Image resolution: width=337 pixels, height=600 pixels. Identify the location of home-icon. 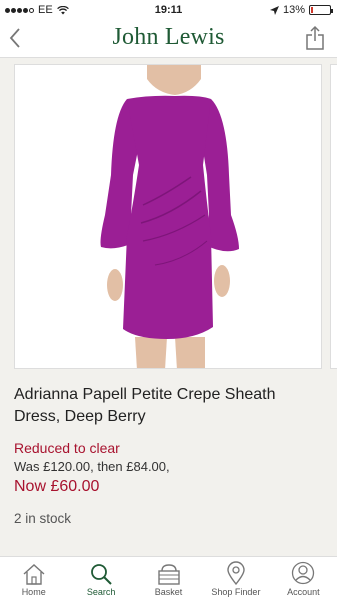
(34, 574).